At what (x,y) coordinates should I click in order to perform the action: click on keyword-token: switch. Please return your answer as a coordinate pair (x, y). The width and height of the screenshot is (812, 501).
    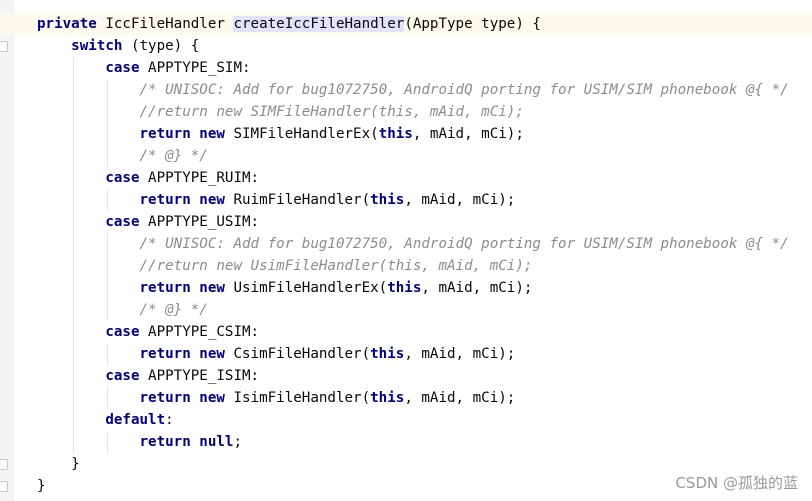
    Looking at the image, I should click on (97, 46).